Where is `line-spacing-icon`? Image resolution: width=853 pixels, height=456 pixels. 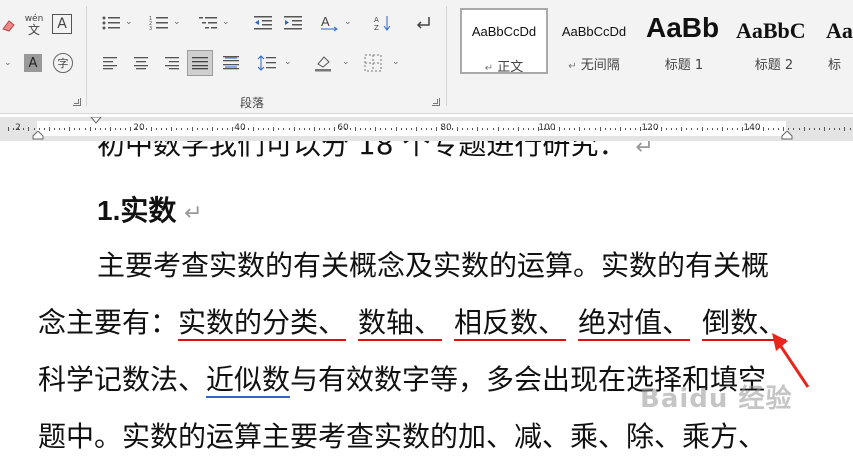
line-spacing-icon is located at coordinates (267, 63).